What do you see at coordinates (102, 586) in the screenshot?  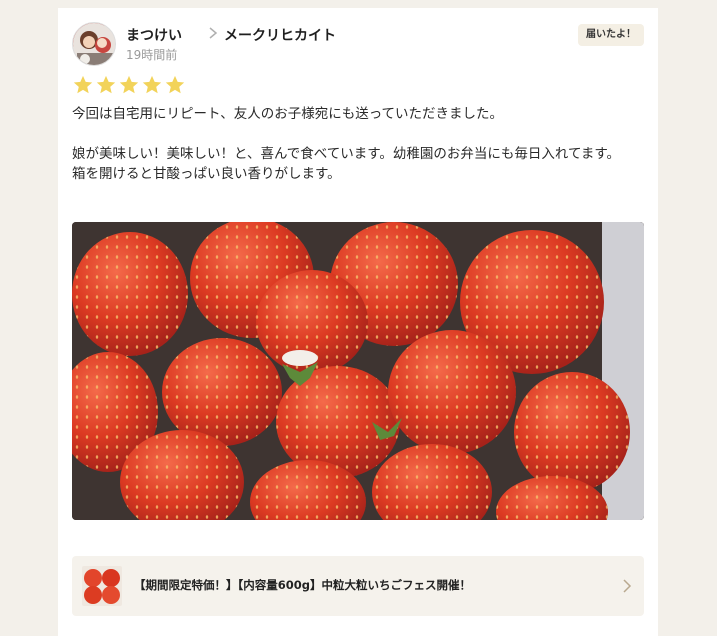 I see `product-thumbnail` at bounding box center [102, 586].